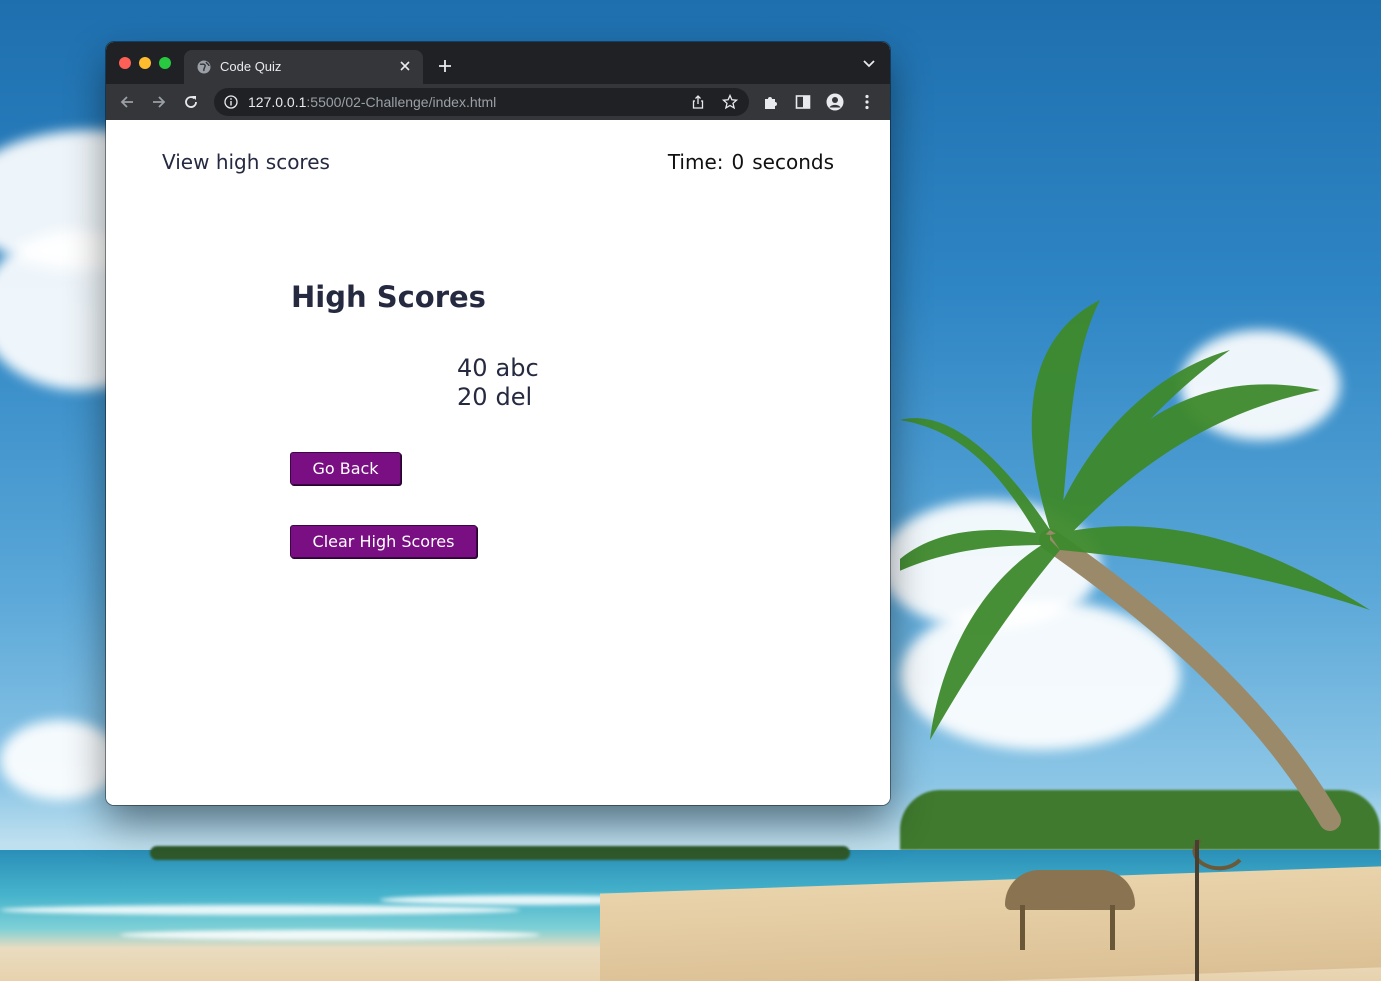 The height and width of the screenshot is (981, 1381). What do you see at coordinates (695, 162) in the screenshot?
I see `timer-label: Time:` at bounding box center [695, 162].